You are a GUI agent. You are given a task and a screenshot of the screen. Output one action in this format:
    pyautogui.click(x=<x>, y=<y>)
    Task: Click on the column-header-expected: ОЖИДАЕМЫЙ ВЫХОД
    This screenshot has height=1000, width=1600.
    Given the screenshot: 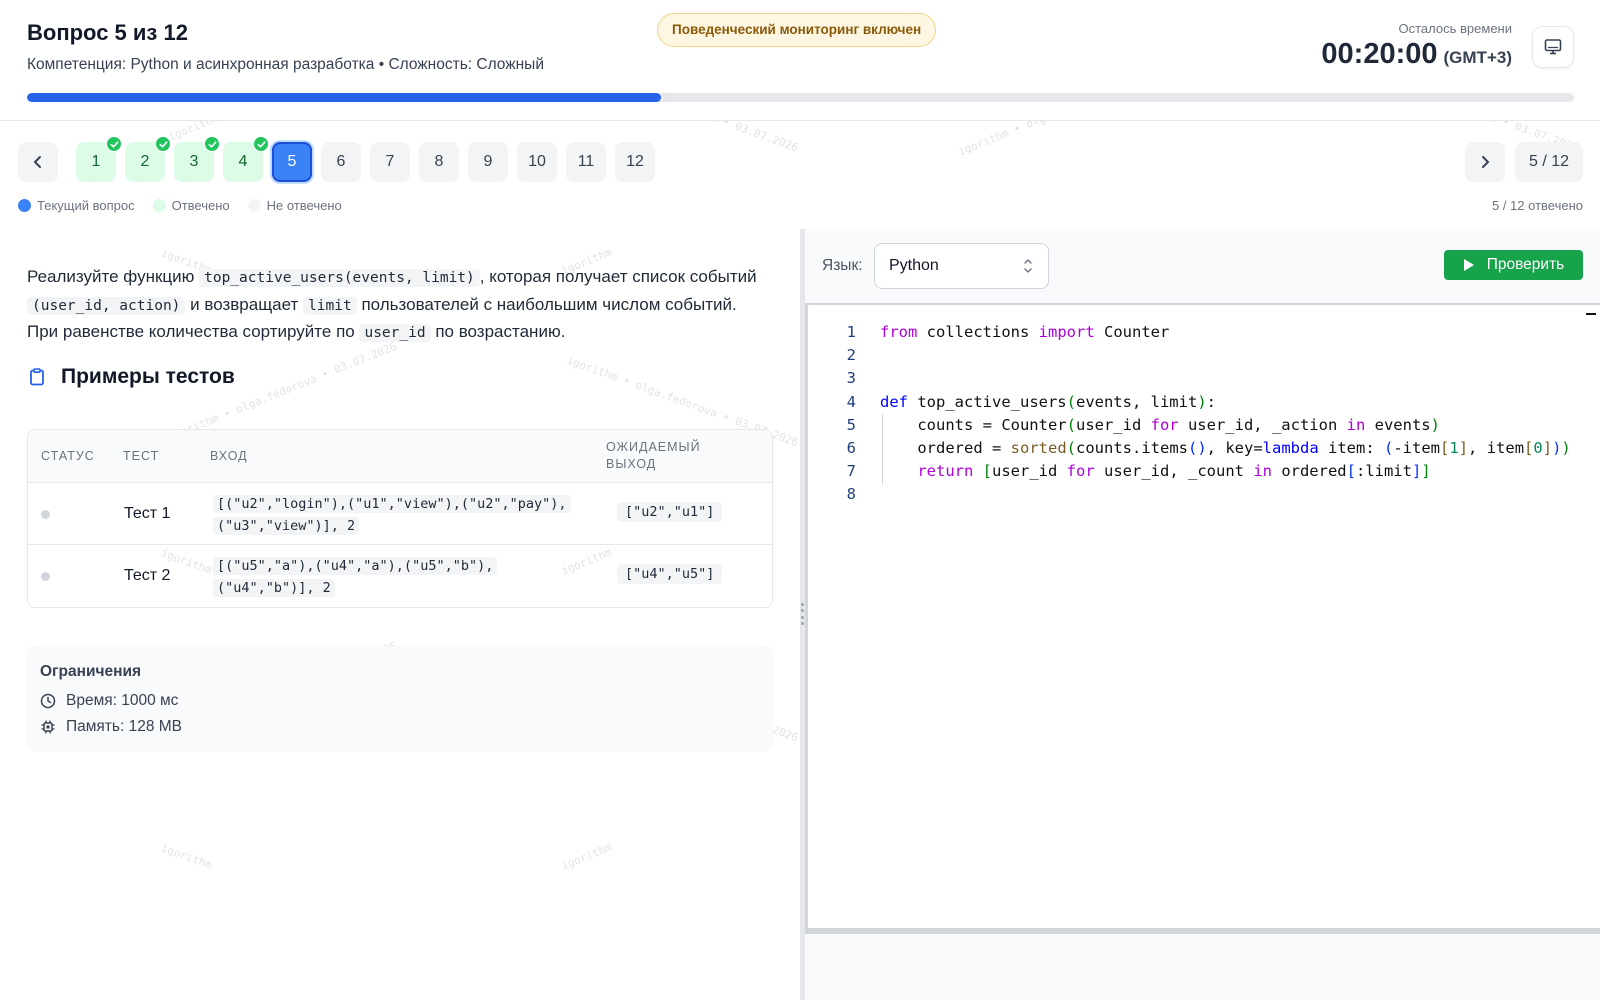 What is the action you would take?
    pyautogui.click(x=653, y=455)
    